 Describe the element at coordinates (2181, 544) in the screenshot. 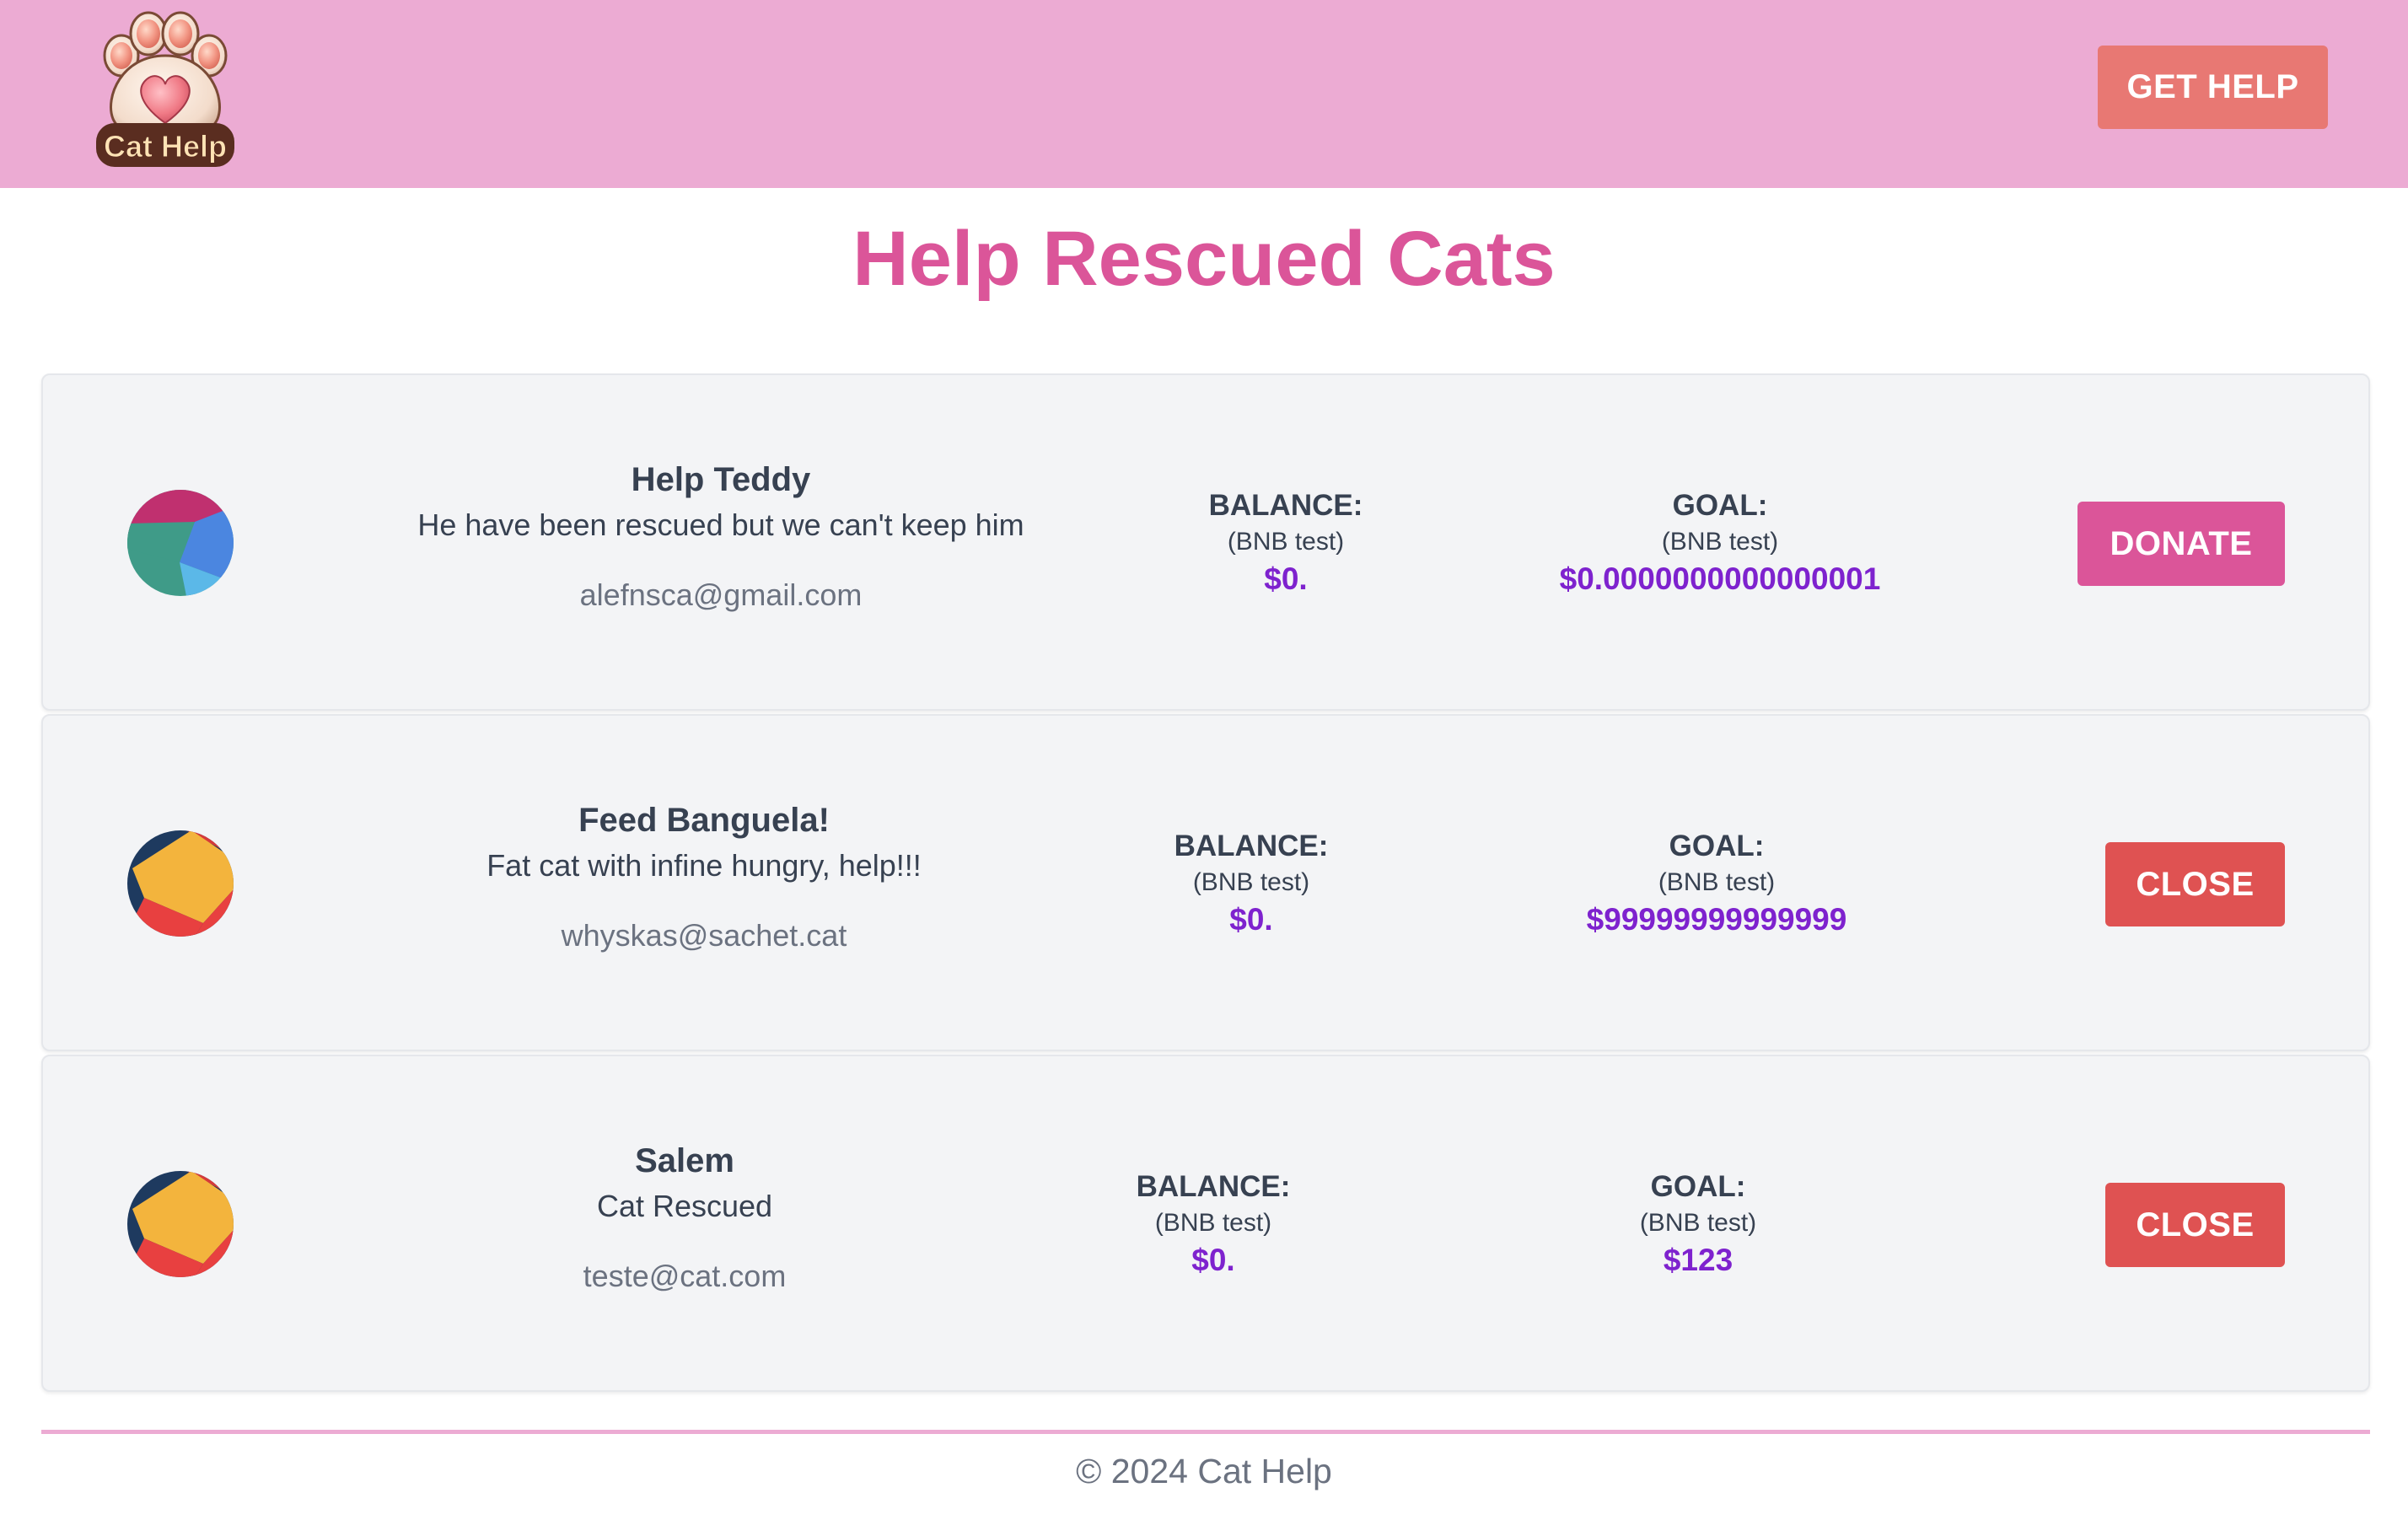

I see `donate-button: DONATE` at that location.